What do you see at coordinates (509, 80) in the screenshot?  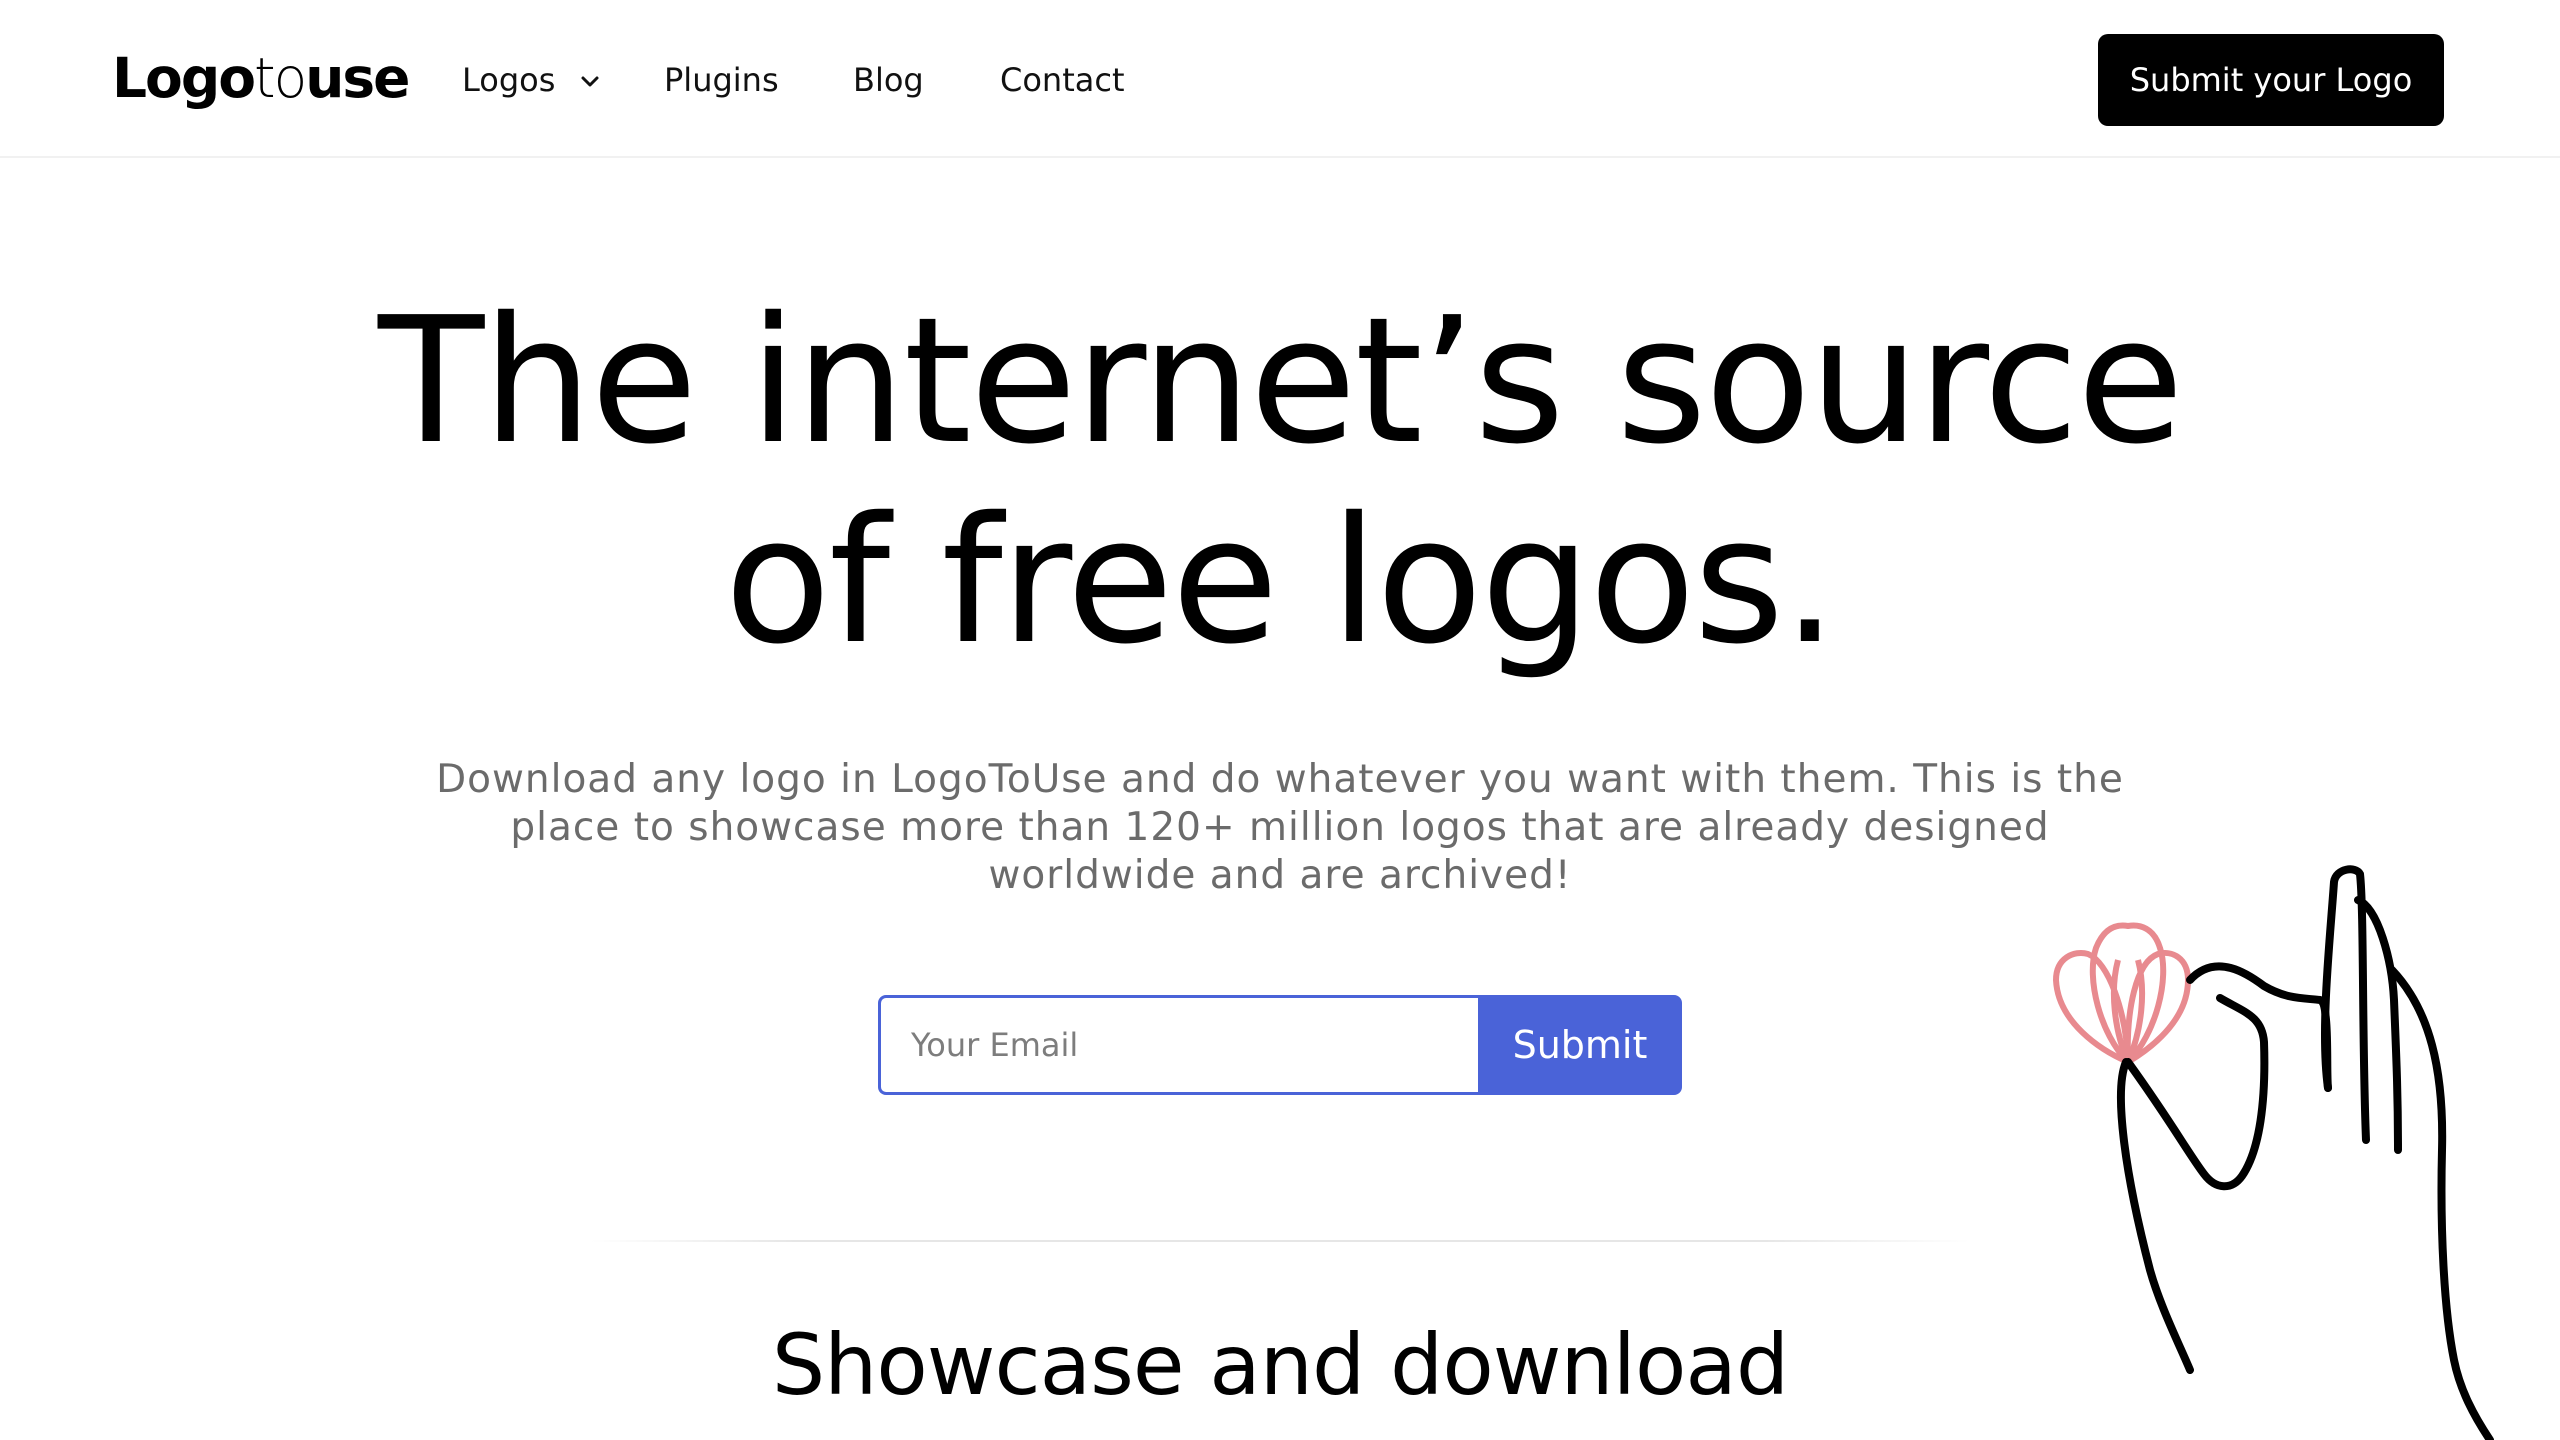 I see `nav-logos-label: Logos` at bounding box center [509, 80].